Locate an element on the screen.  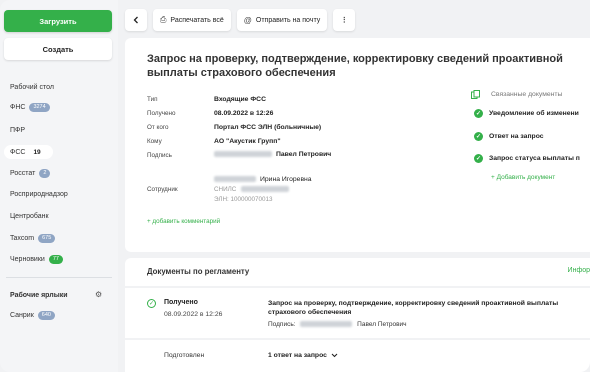
labels-section-title: Рабочие ярлыки is located at coordinates (36, 295).